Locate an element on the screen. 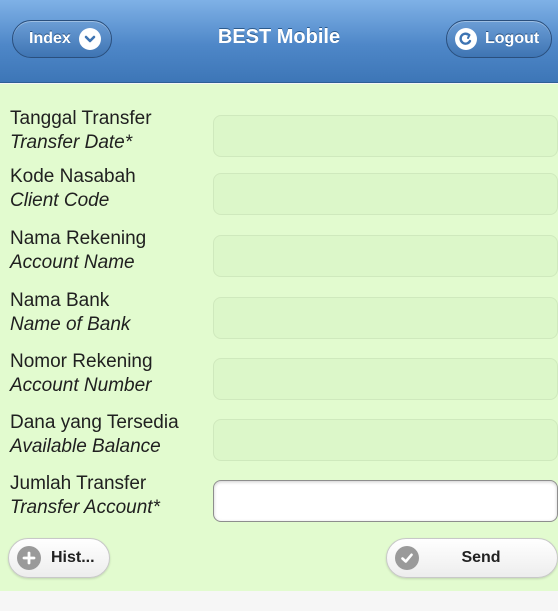 The image size is (558, 611). check-icon is located at coordinates (407, 558).